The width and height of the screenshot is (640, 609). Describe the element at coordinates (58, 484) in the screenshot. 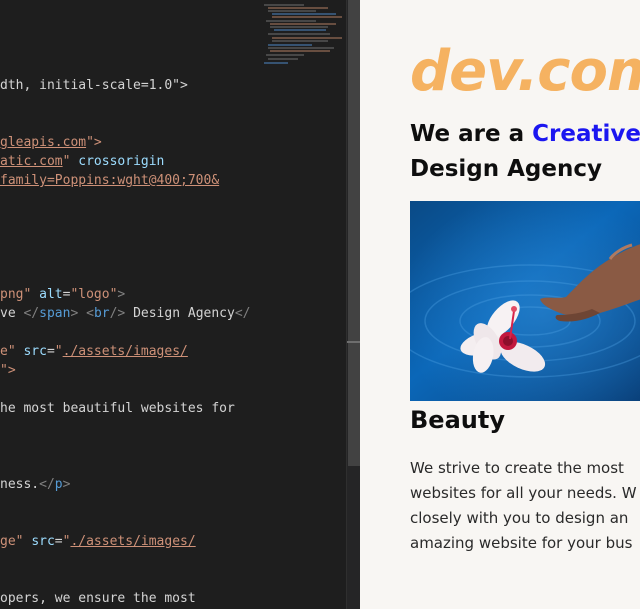

I see `code-token: p` at that location.